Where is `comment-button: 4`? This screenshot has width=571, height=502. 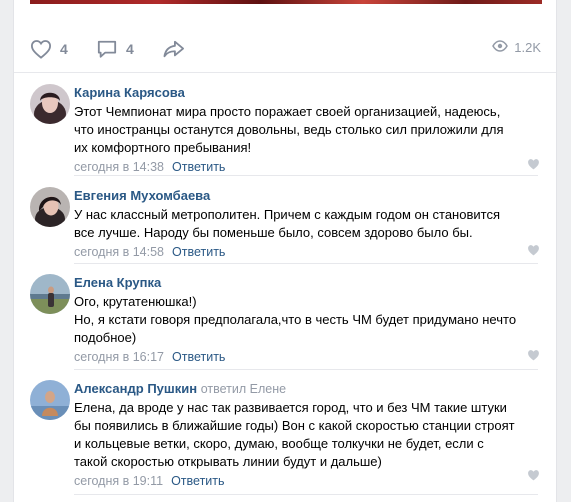
comment-button: 4 is located at coordinates (115, 49).